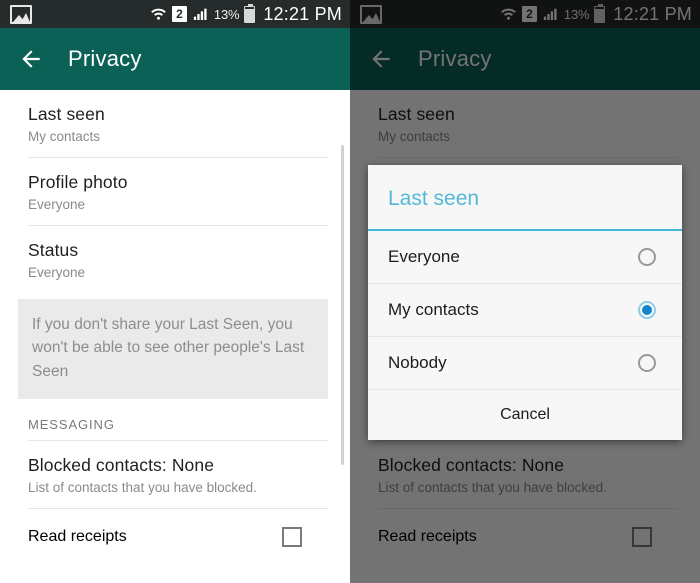 This screenshot has height=583, width=700. Describe the element at coordinates (302, 13) in the screenshot. I see `status-bar-clock: 12:21 PM` at that location.